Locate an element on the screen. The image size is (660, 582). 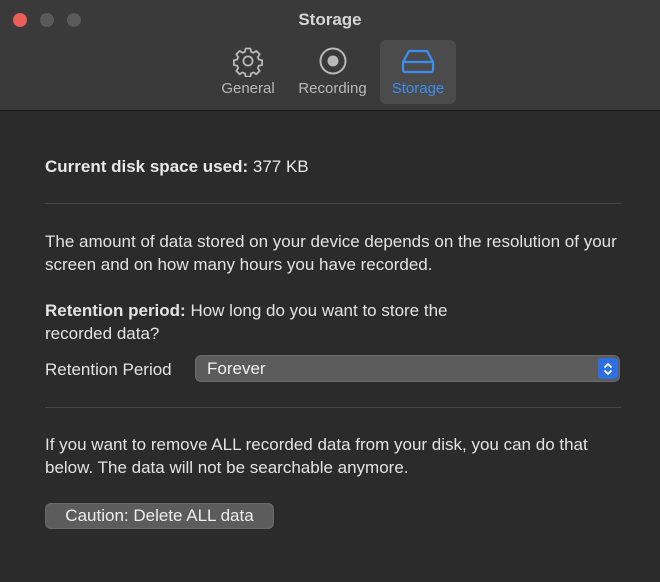
window-title: Storage is located at coordinates (330, 19).